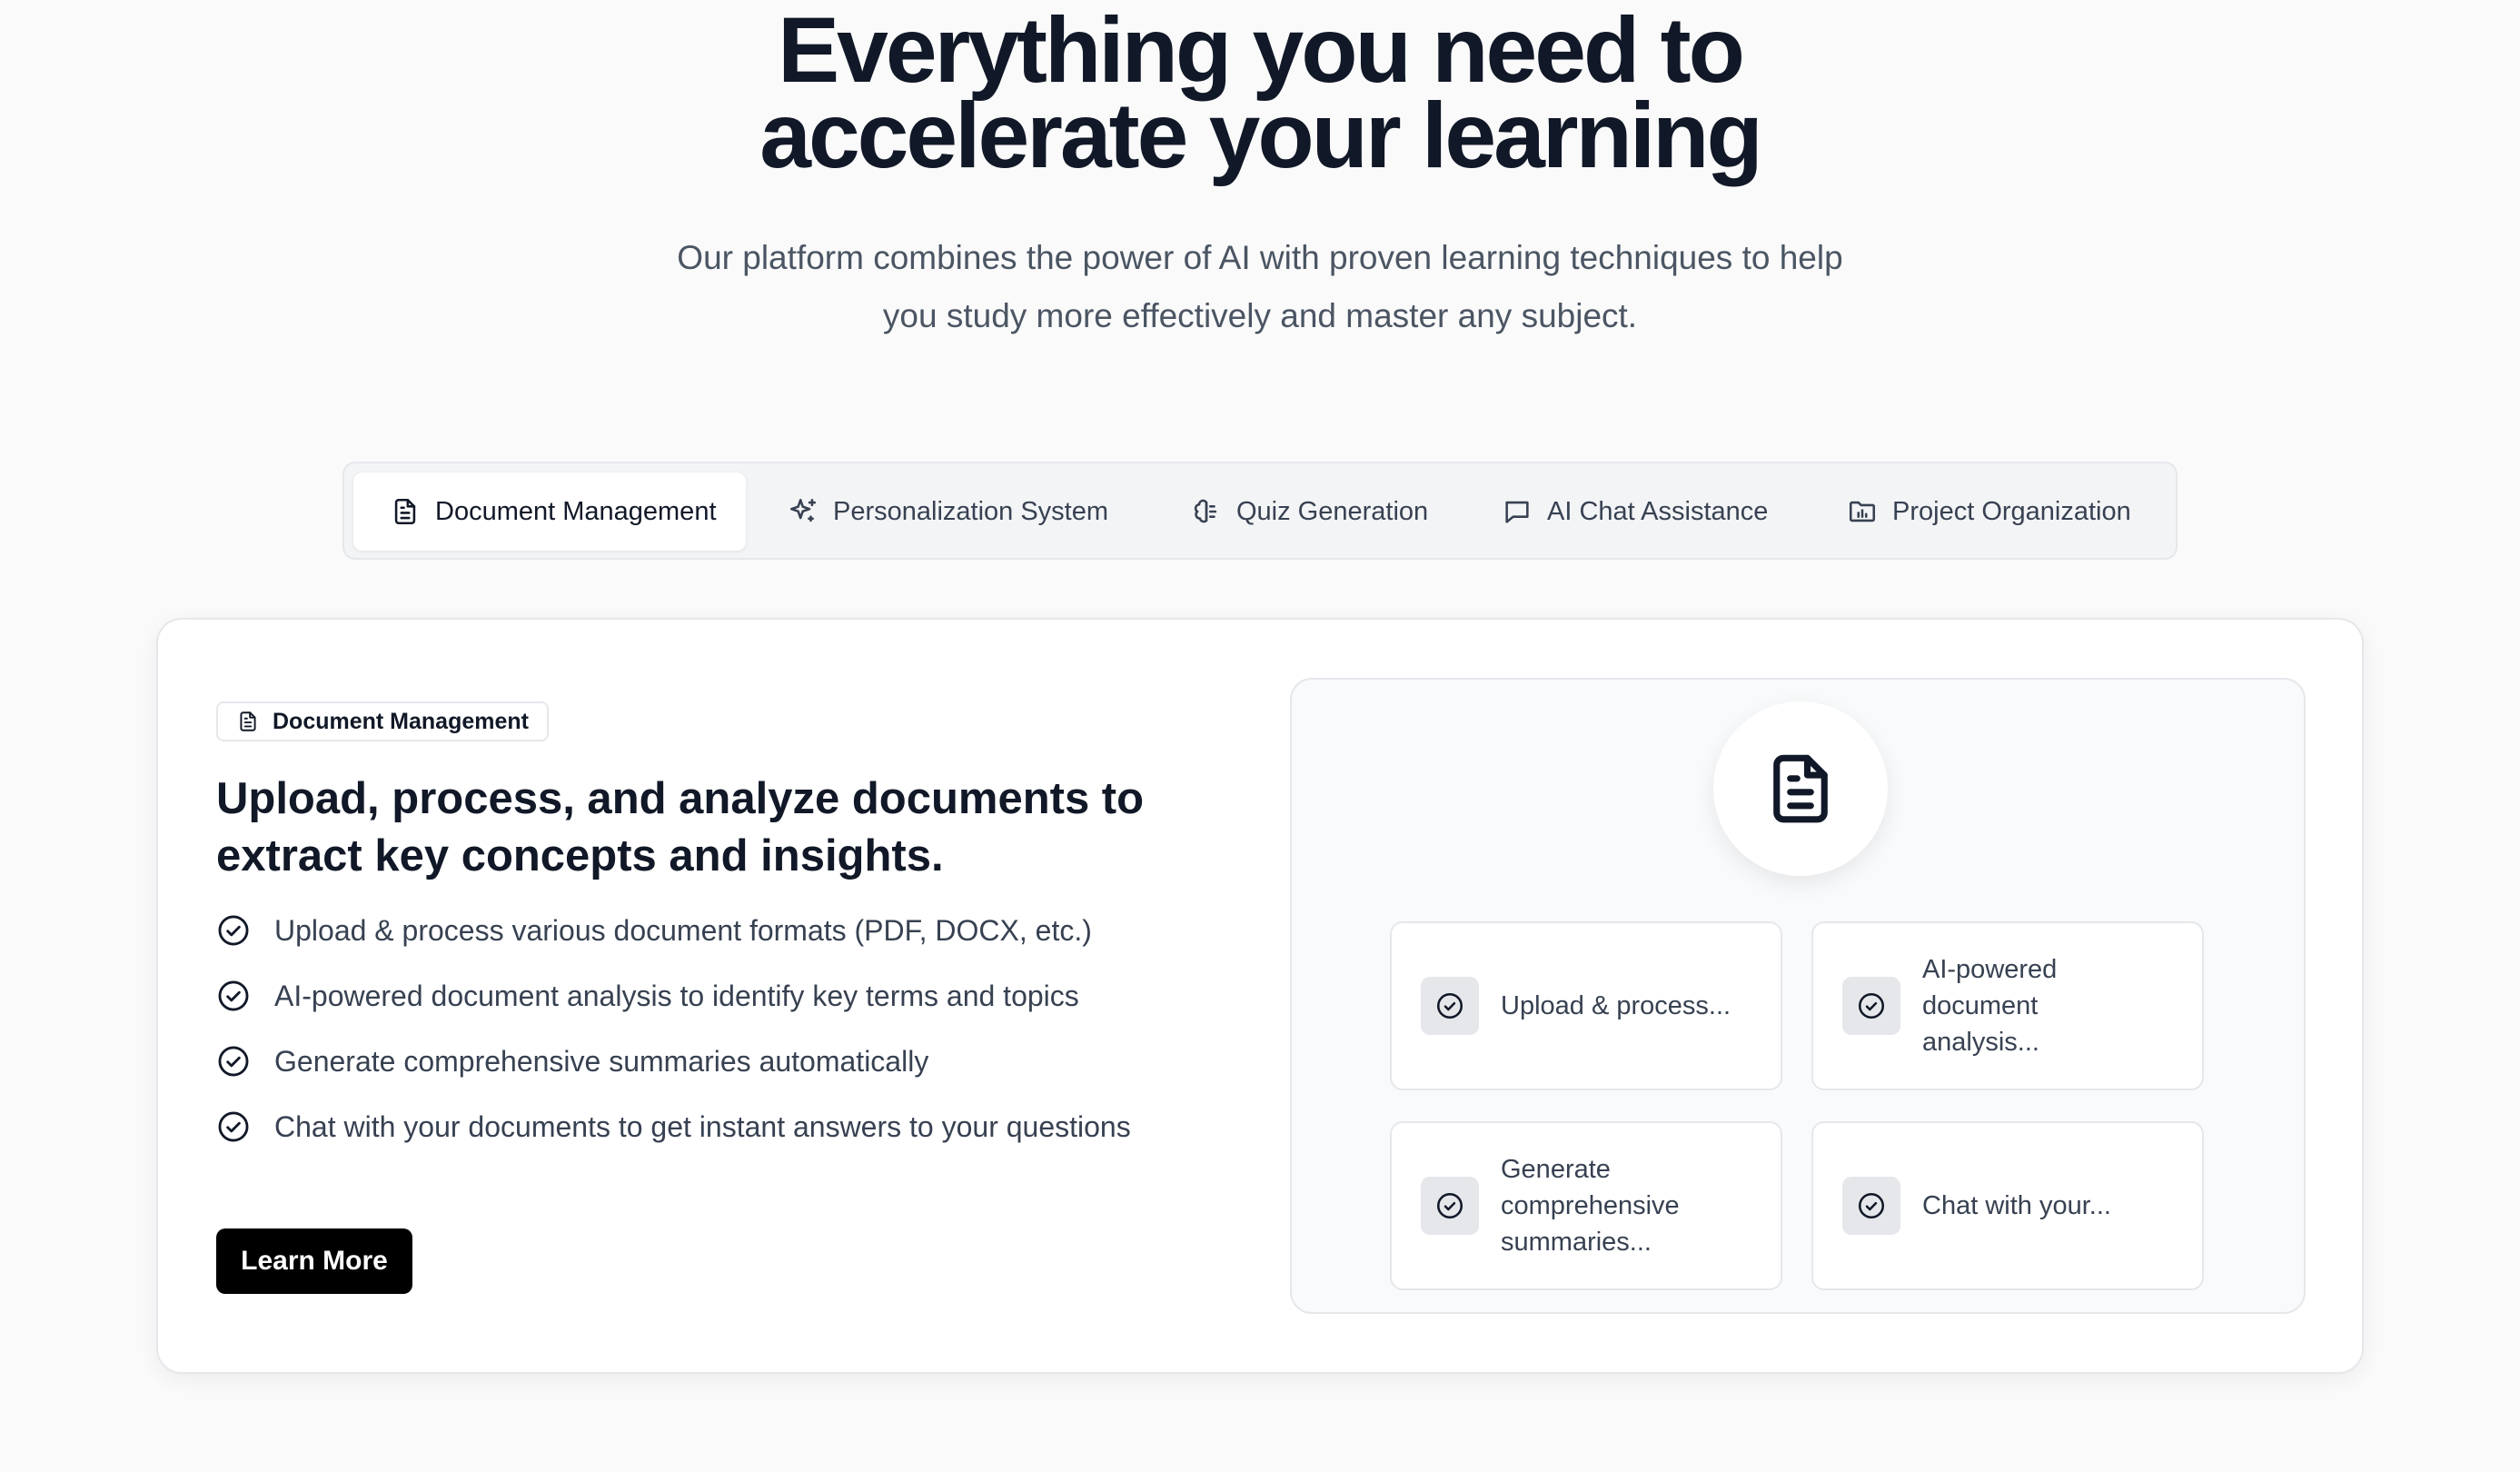  I want to click on hero-title-line2: accelerate your learning, so click(1261, 136).